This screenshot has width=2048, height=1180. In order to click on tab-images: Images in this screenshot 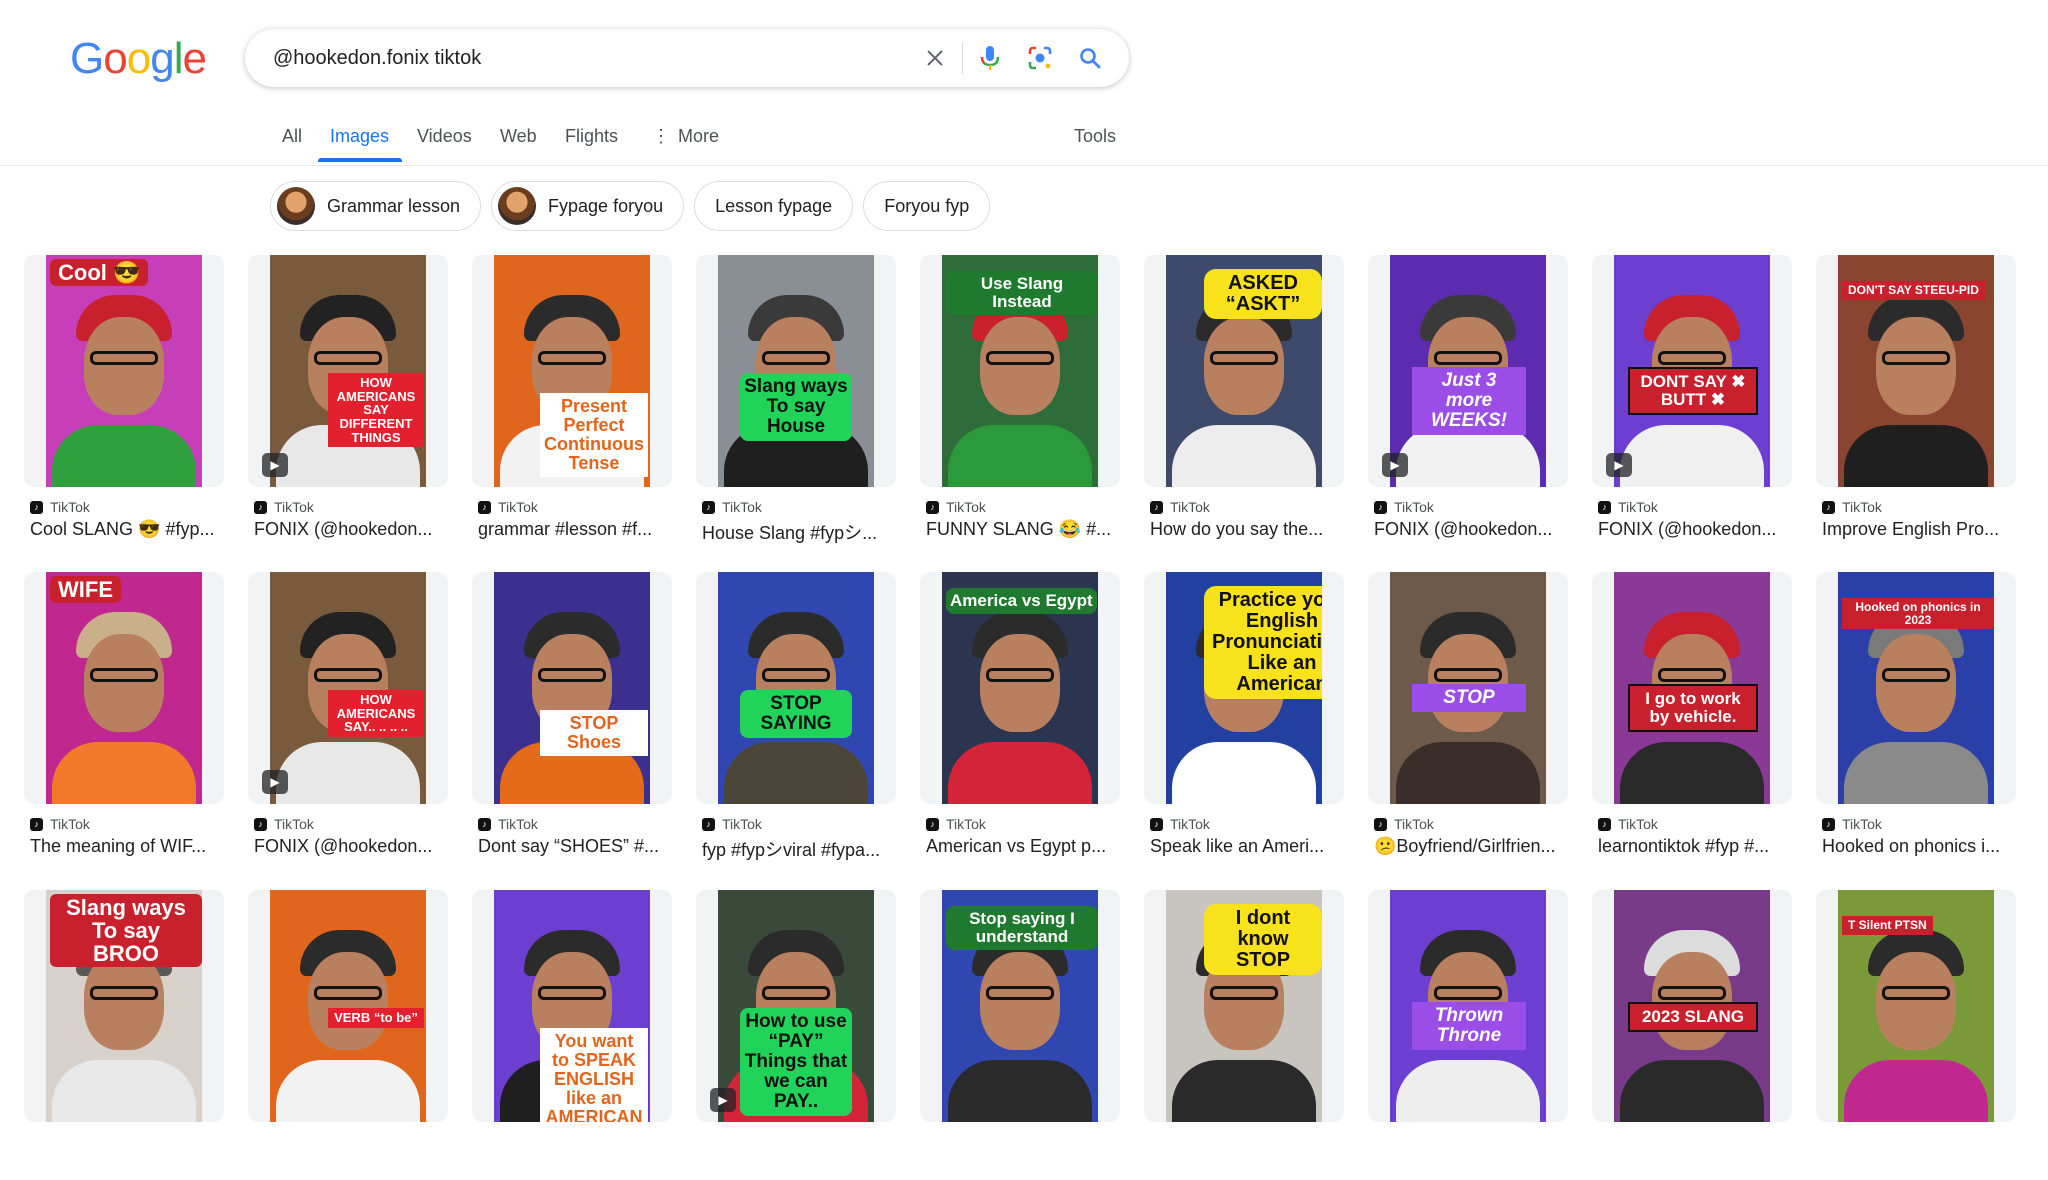, I will do `click(359, 136)`.